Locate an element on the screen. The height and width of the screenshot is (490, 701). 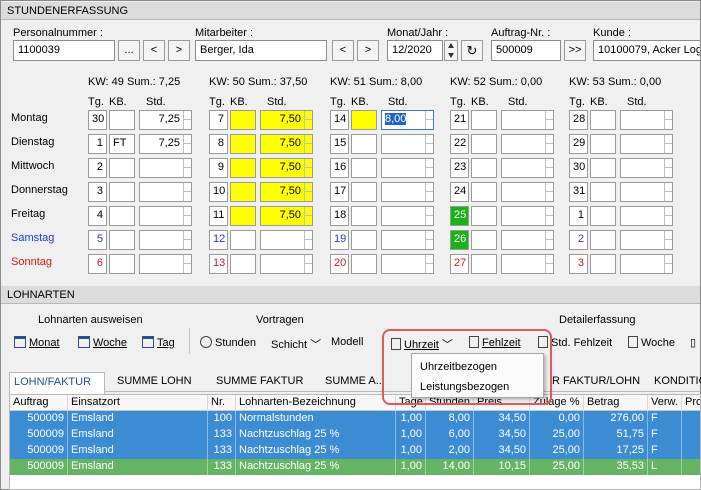
tab-faktur-lohn: R FAKTUR/LOHN is located at coordinates (596, 382).